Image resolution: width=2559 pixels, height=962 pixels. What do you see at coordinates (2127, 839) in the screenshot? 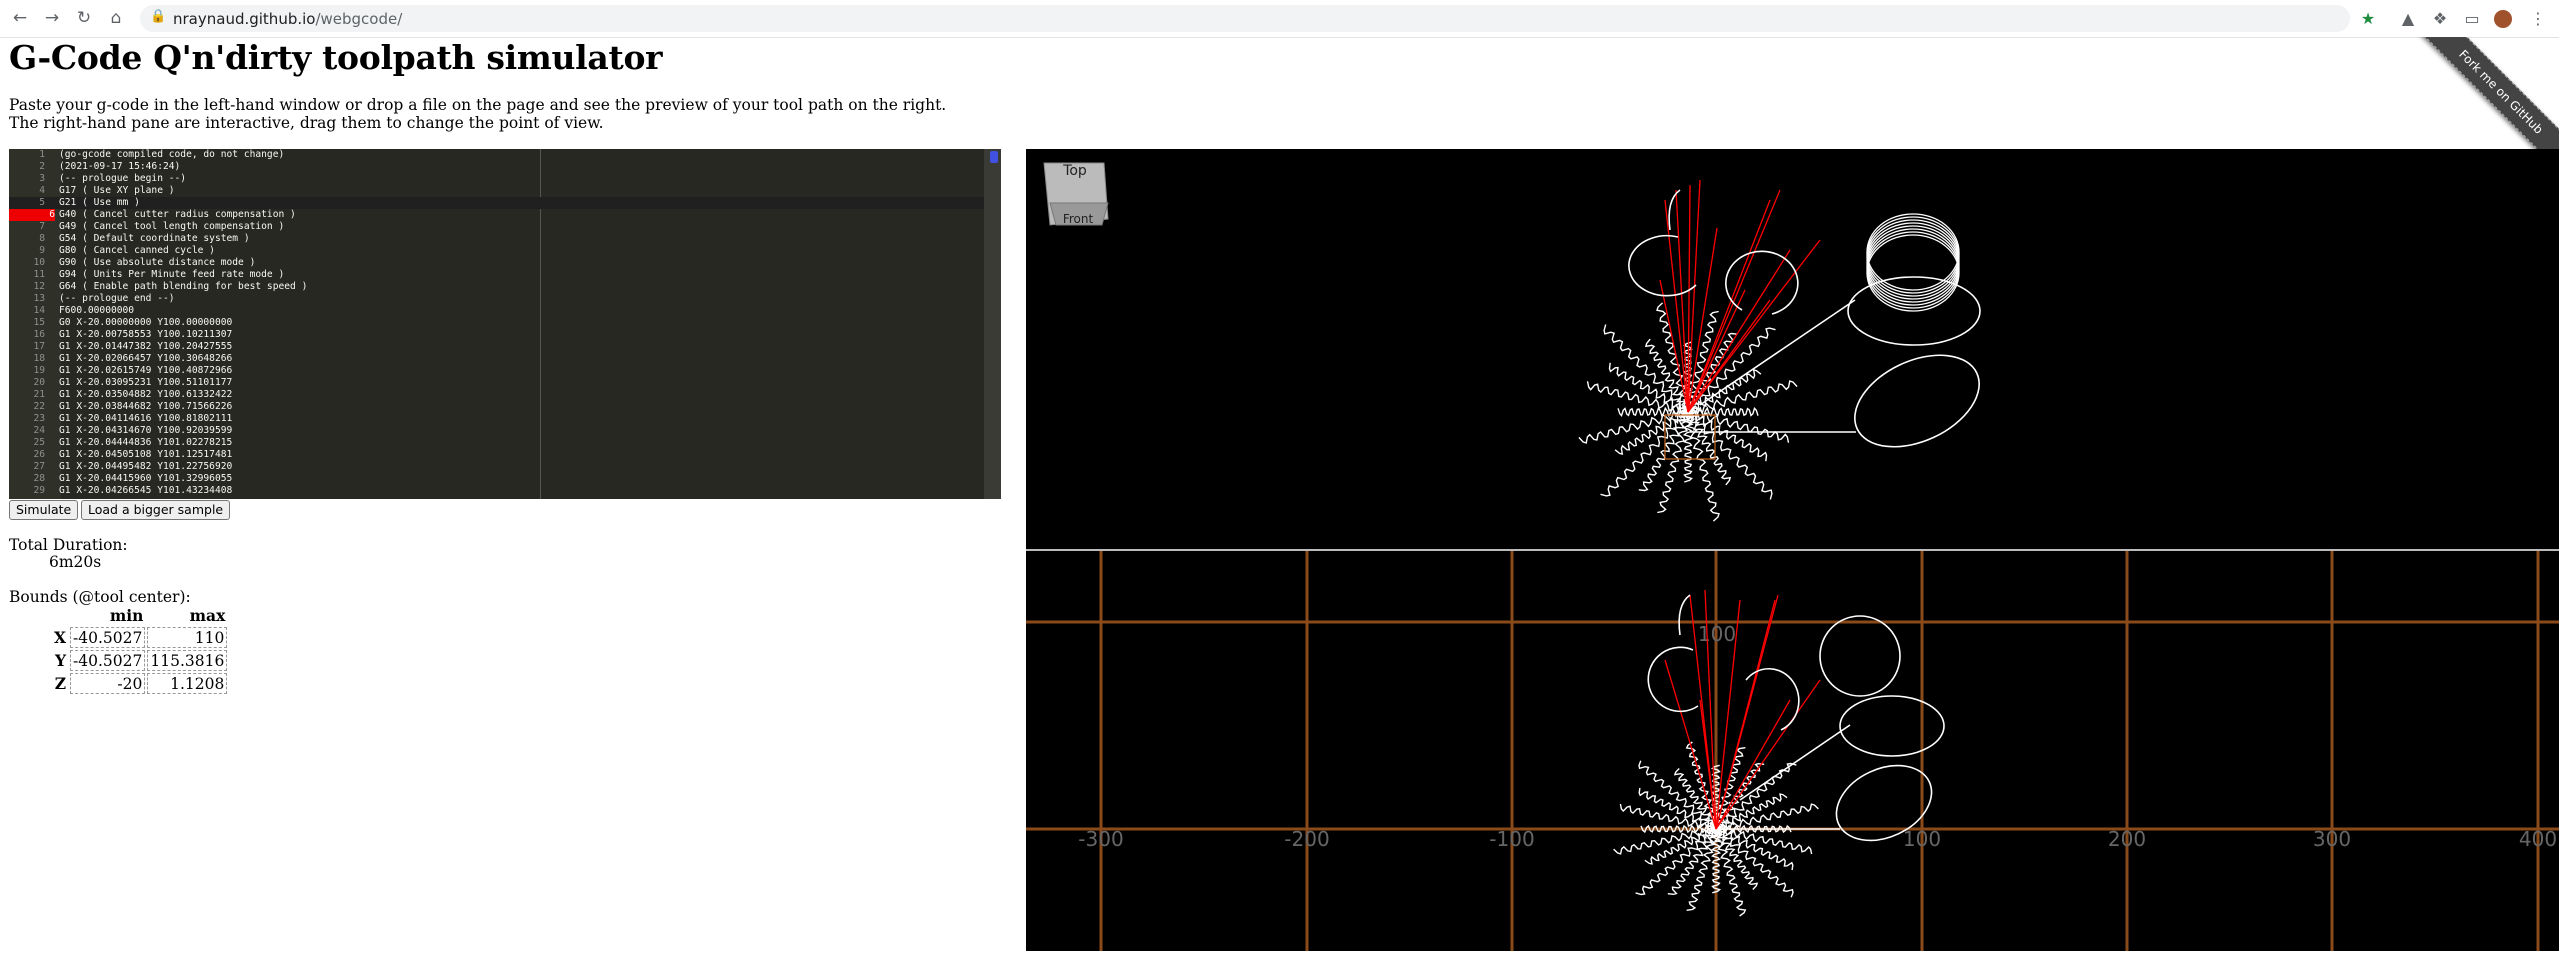
I see `x-axis-tick-label: 200` at bounding box center [2127, 839].